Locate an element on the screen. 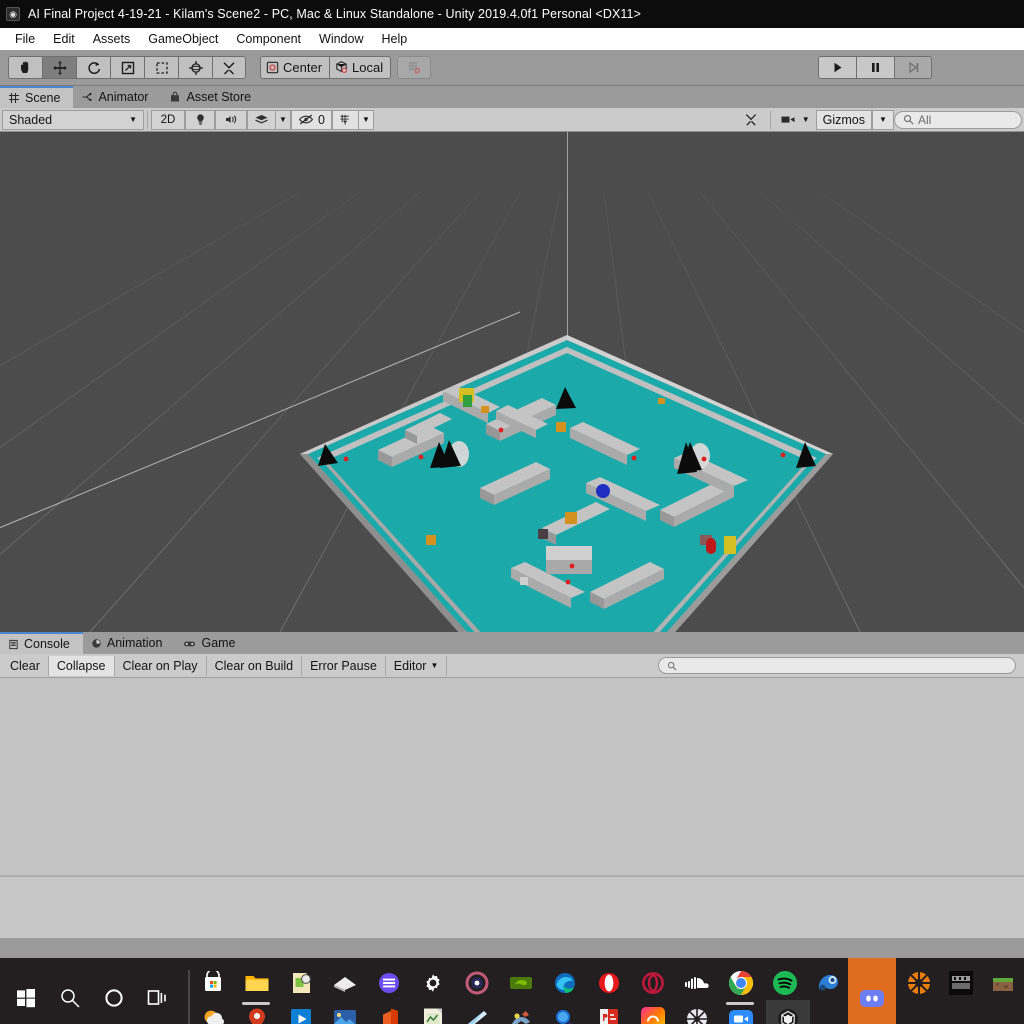 Image resolution: width=1024 pixels, height=1024 pixels. spreadsheet-icon is located at coordinates (433, 1014).